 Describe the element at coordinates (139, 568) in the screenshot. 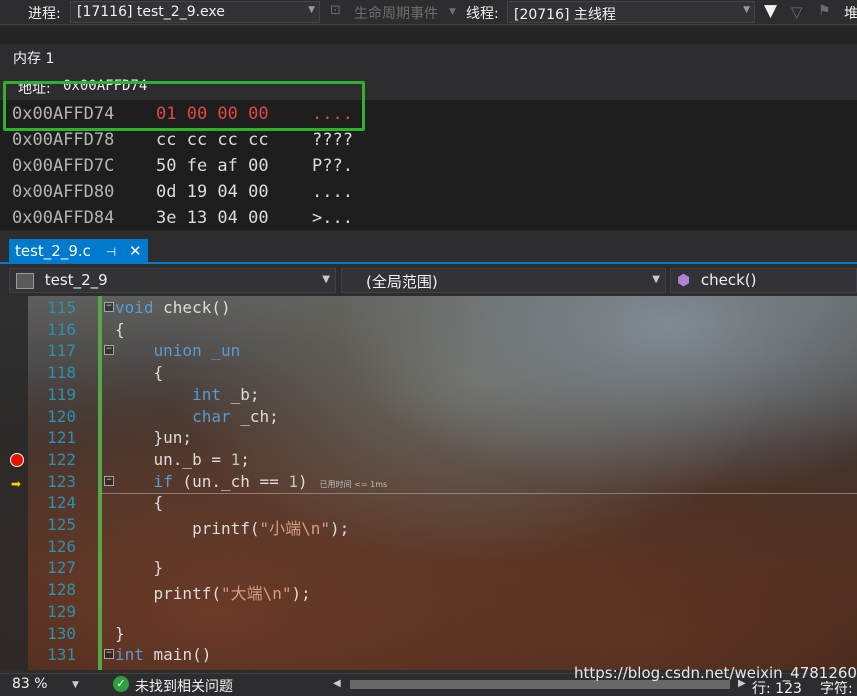

I see `code-token: }` at that location.